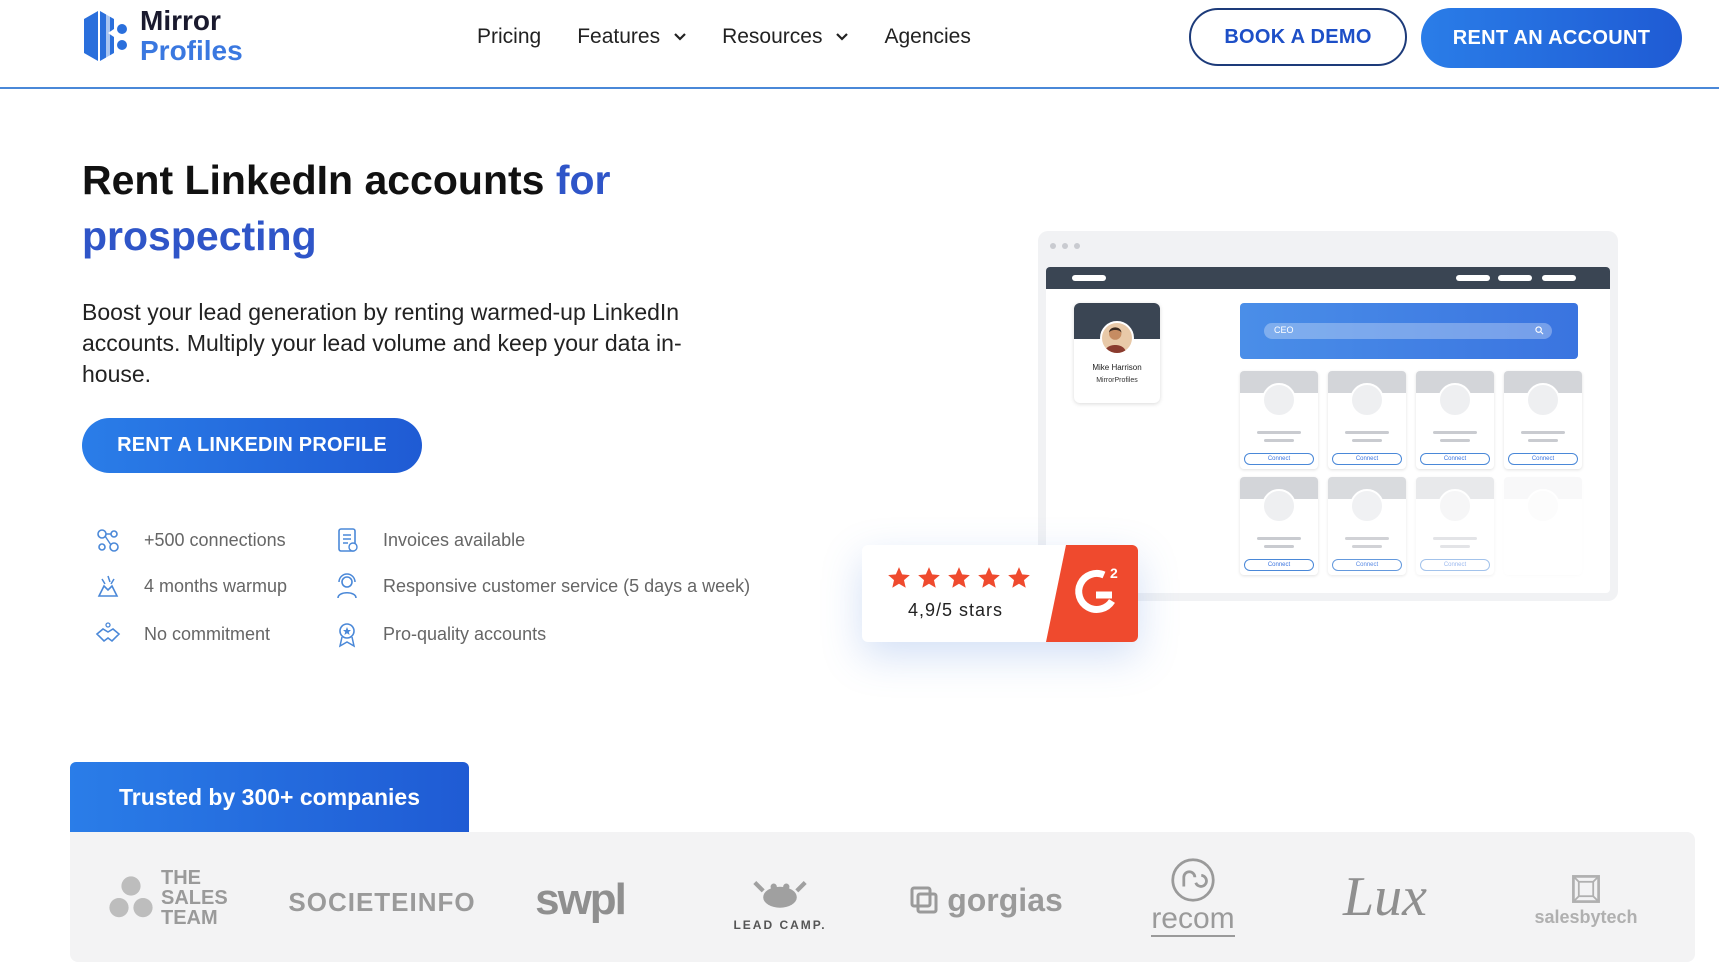 This screenshot has width=1719, height=962. What do you see at coordinates (1284, 330) in the screenshot?
I see `mockup-search-value: CEO` at bounding box center [1284, 330].